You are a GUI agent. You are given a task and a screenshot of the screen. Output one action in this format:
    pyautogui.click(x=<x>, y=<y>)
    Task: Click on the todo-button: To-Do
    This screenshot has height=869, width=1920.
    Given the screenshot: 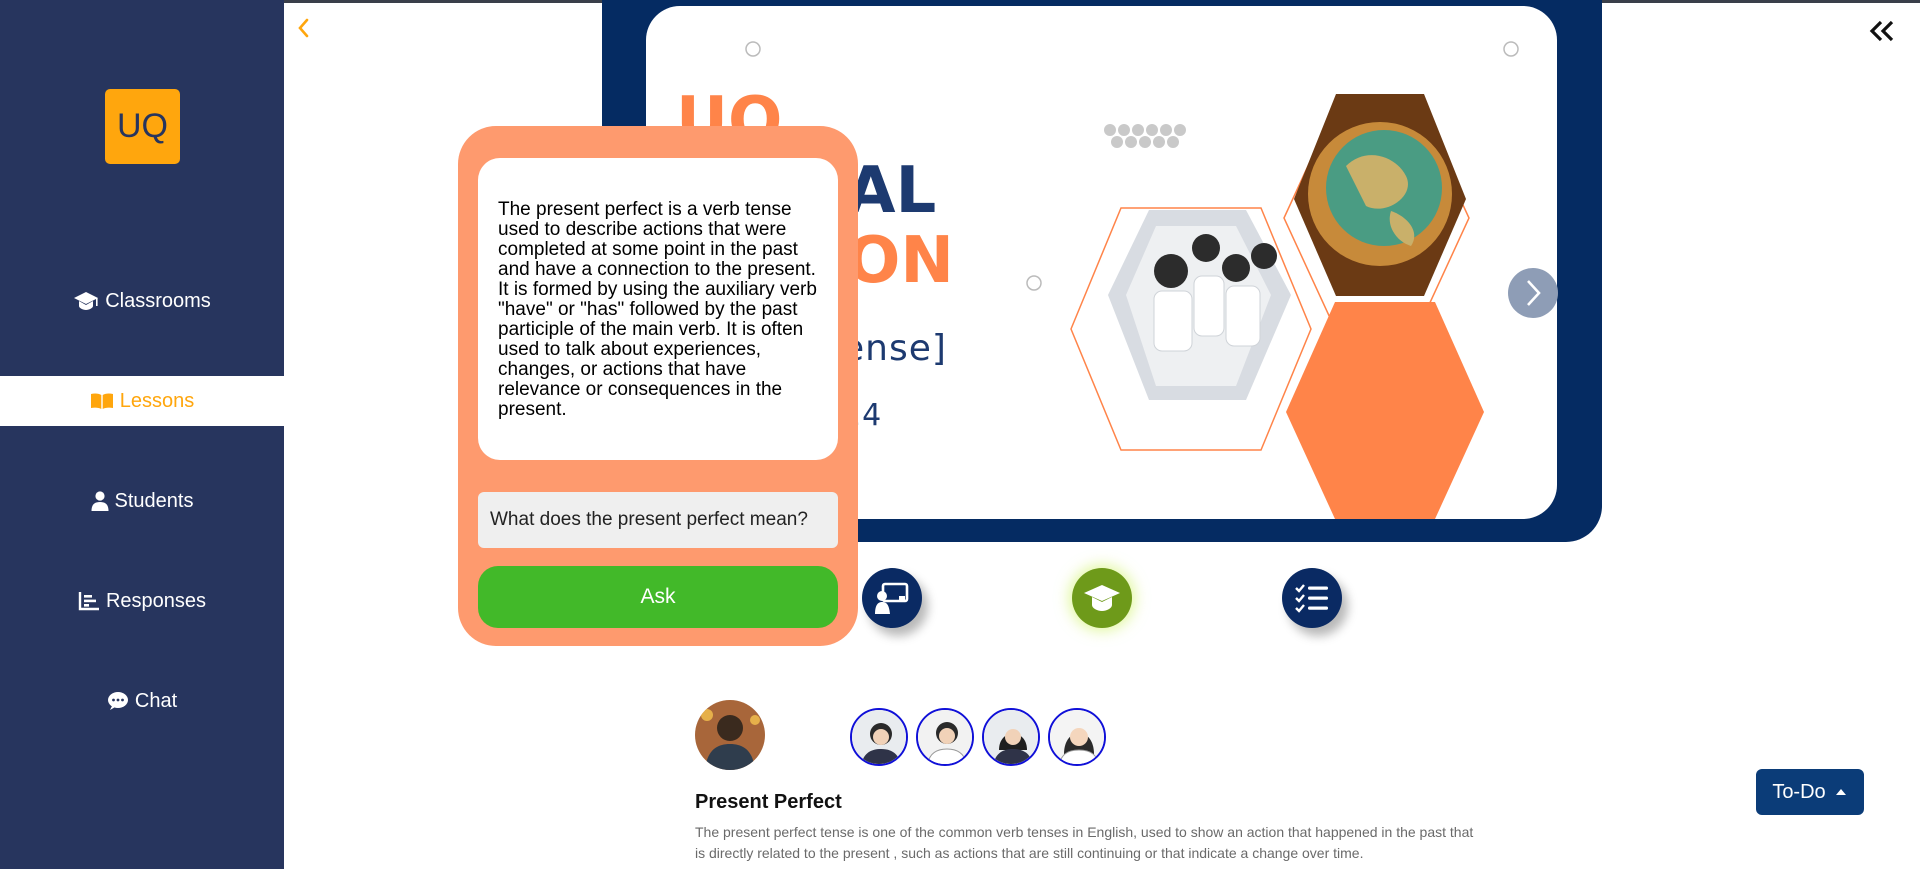 What is the action you would take?
    pyautogui.click(x=1810, y=792)
    